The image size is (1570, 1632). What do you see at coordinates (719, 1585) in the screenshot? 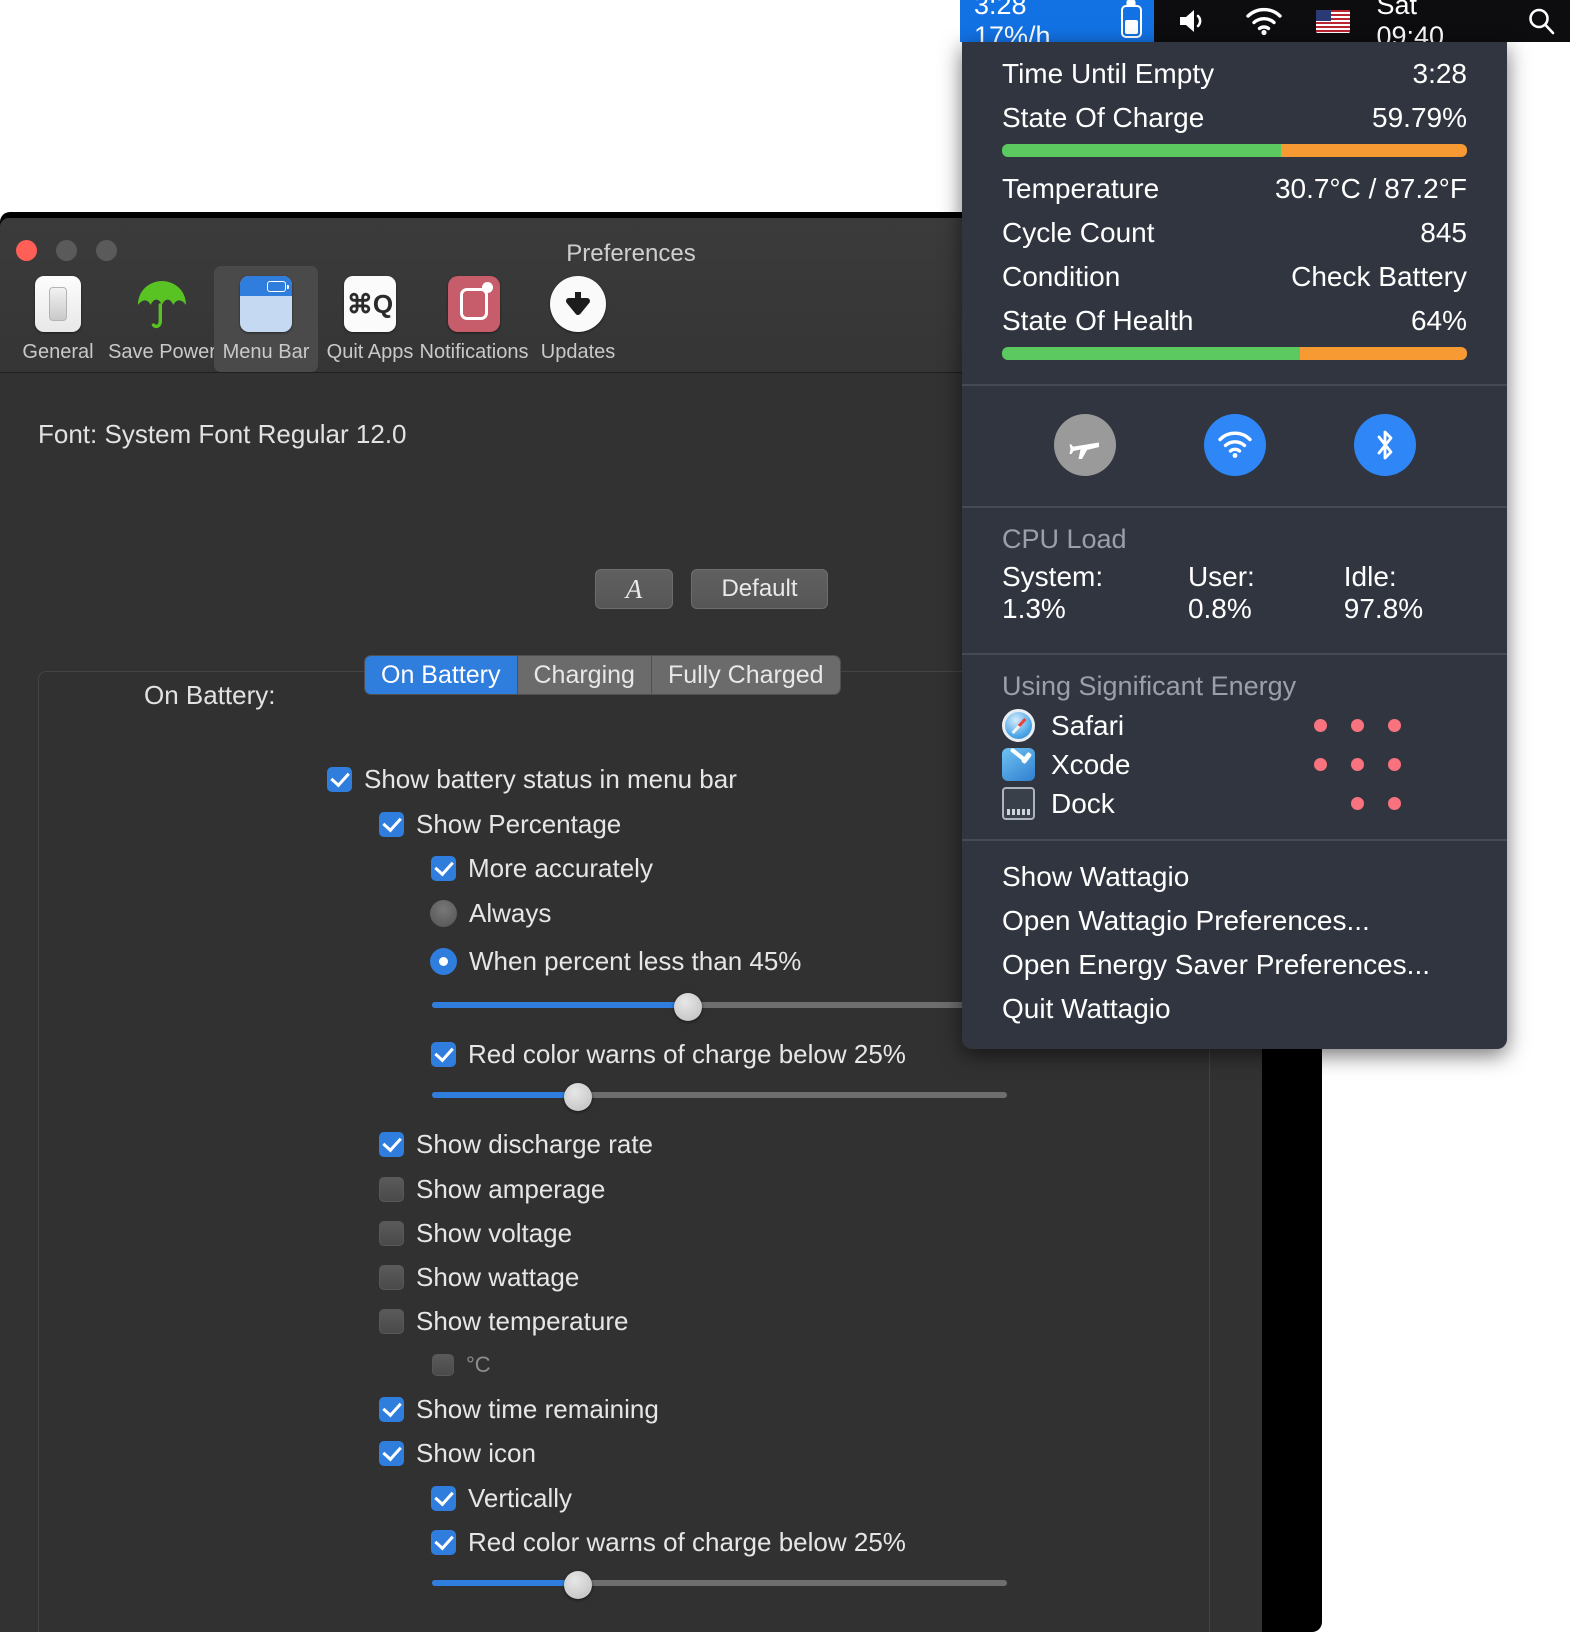
I see `red-warn-icon-slider` at bounding box center [719, 1585].